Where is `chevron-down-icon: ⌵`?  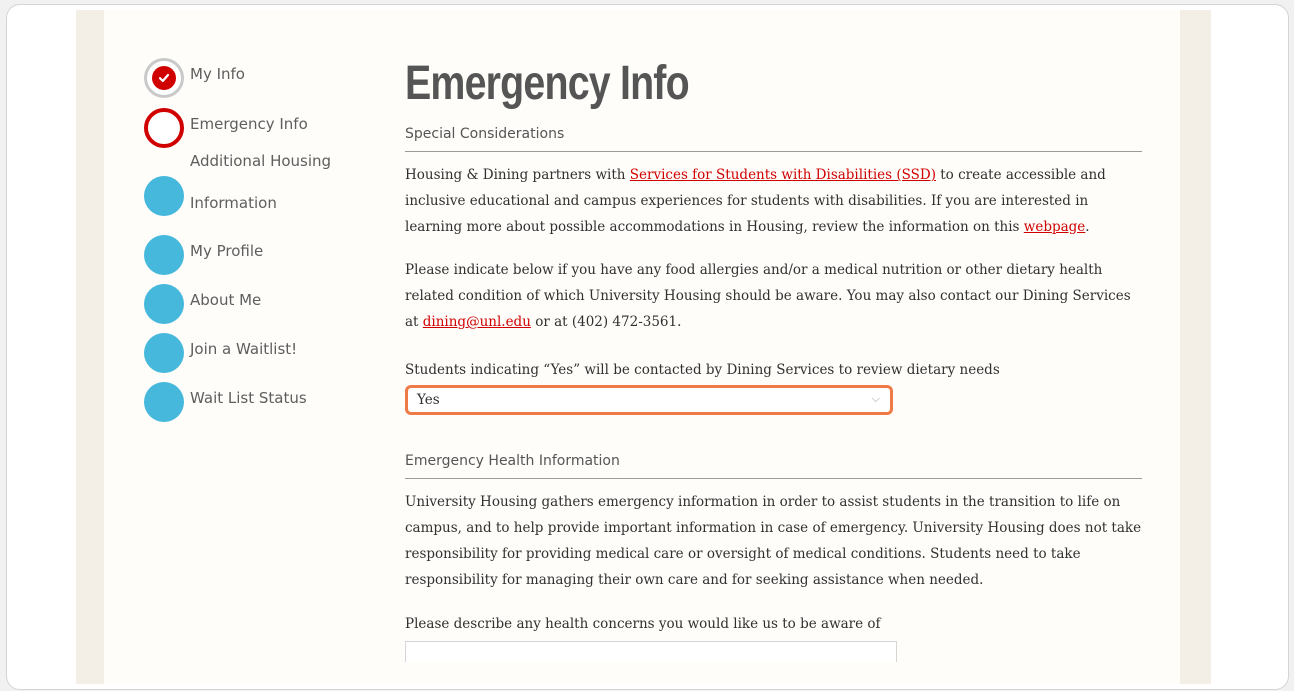
chevron-down-icon: ⌵ is located at coordinates (875, 398).